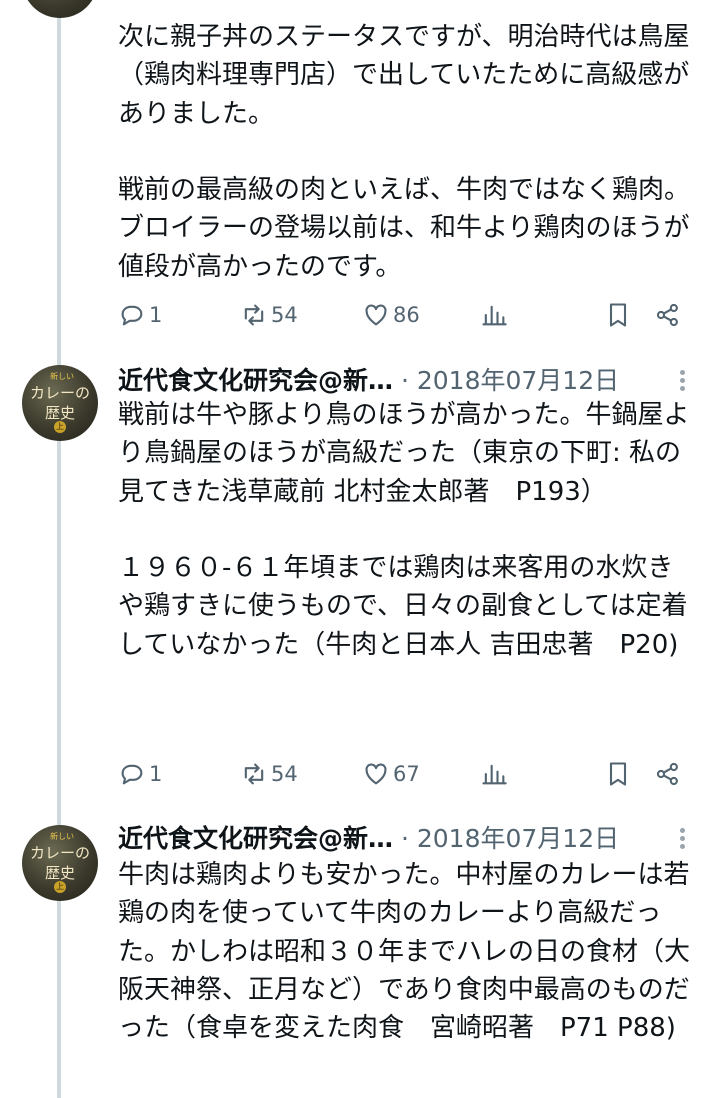 The width and height of the screenshot is (720, 1098). I want to click on like-count: 67, so click(406, 774).